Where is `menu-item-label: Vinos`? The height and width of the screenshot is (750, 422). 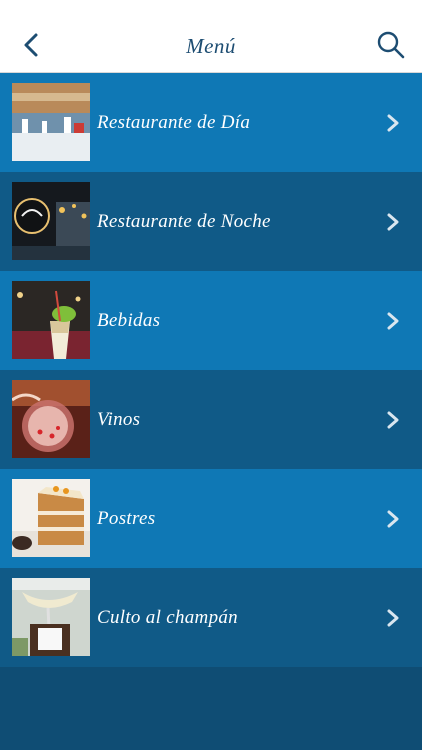 menu-item-label: Vinos is located at coordinates (119, 419).